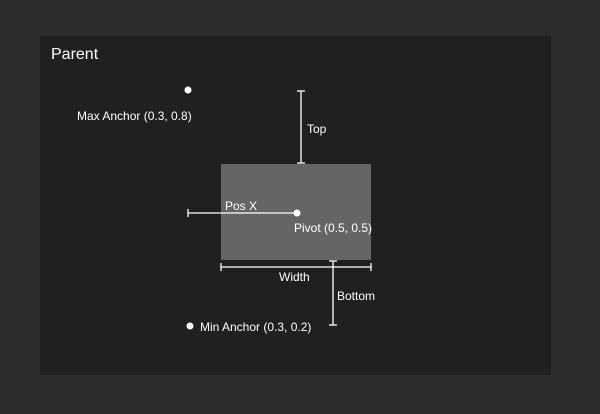  What do you see at coordinates (188, 90) in the screenshot?
I see `max-anchor-point` at bounding box center [188, 90].